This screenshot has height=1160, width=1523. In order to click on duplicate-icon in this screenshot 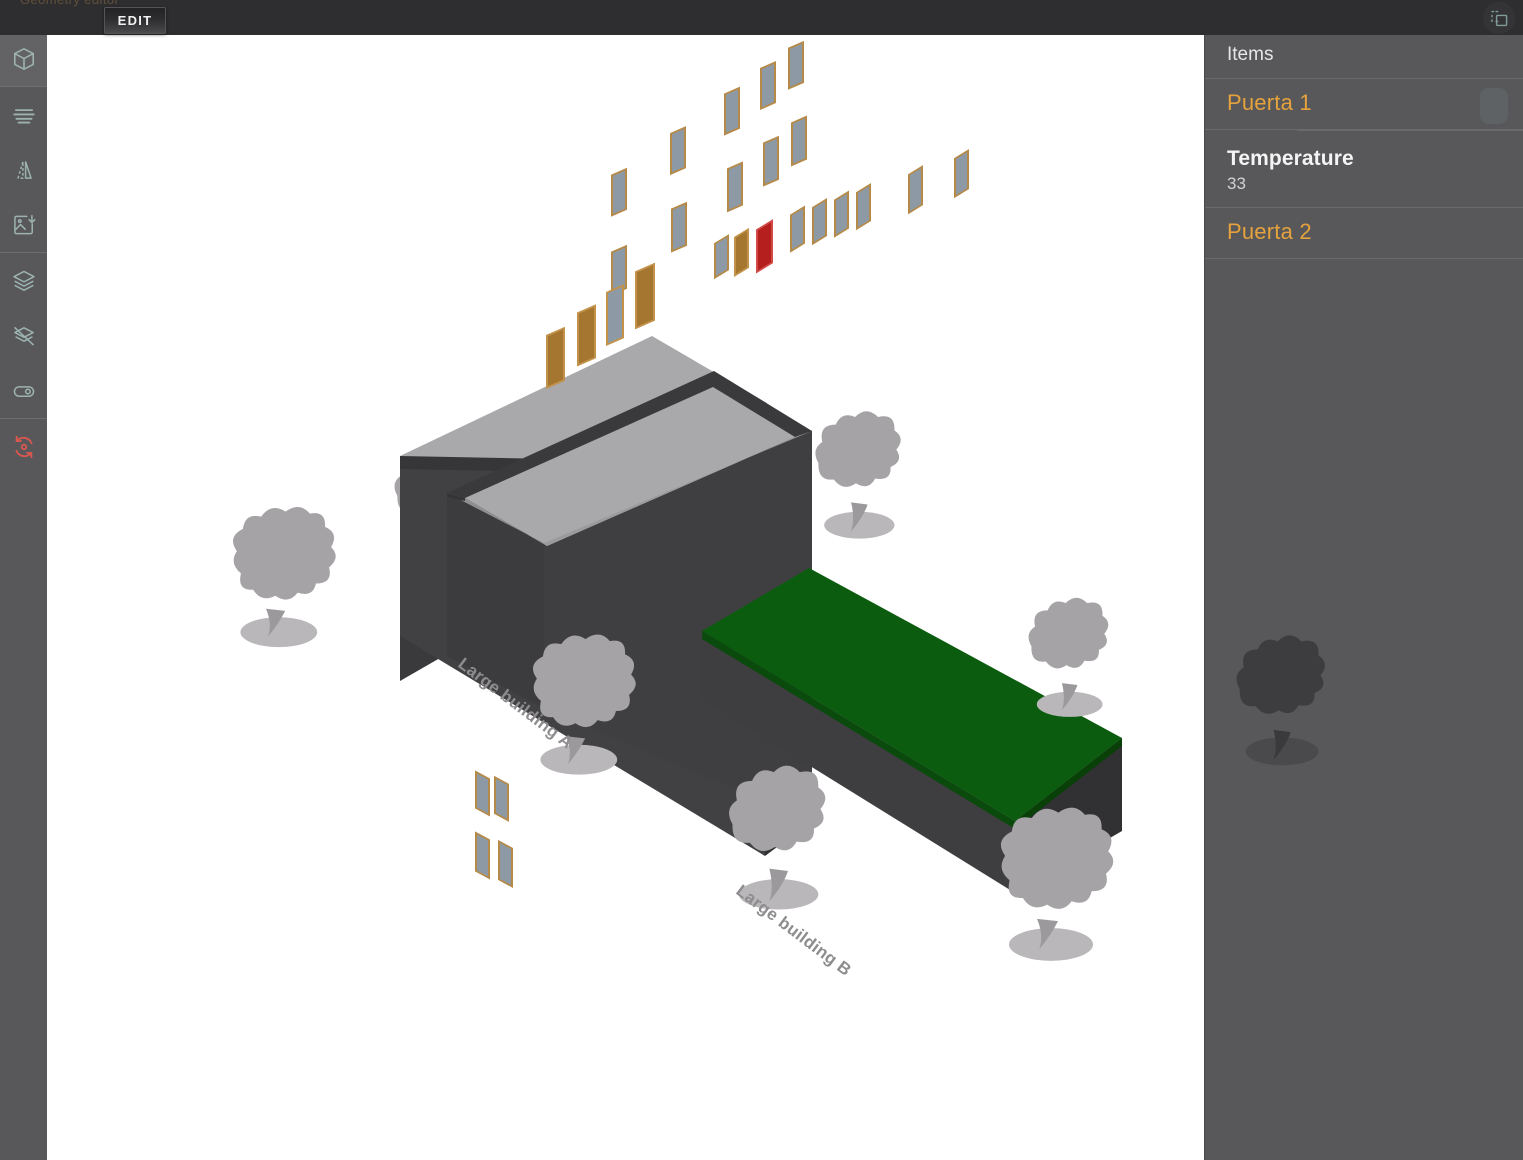, I will do `click(1499, 18)`.